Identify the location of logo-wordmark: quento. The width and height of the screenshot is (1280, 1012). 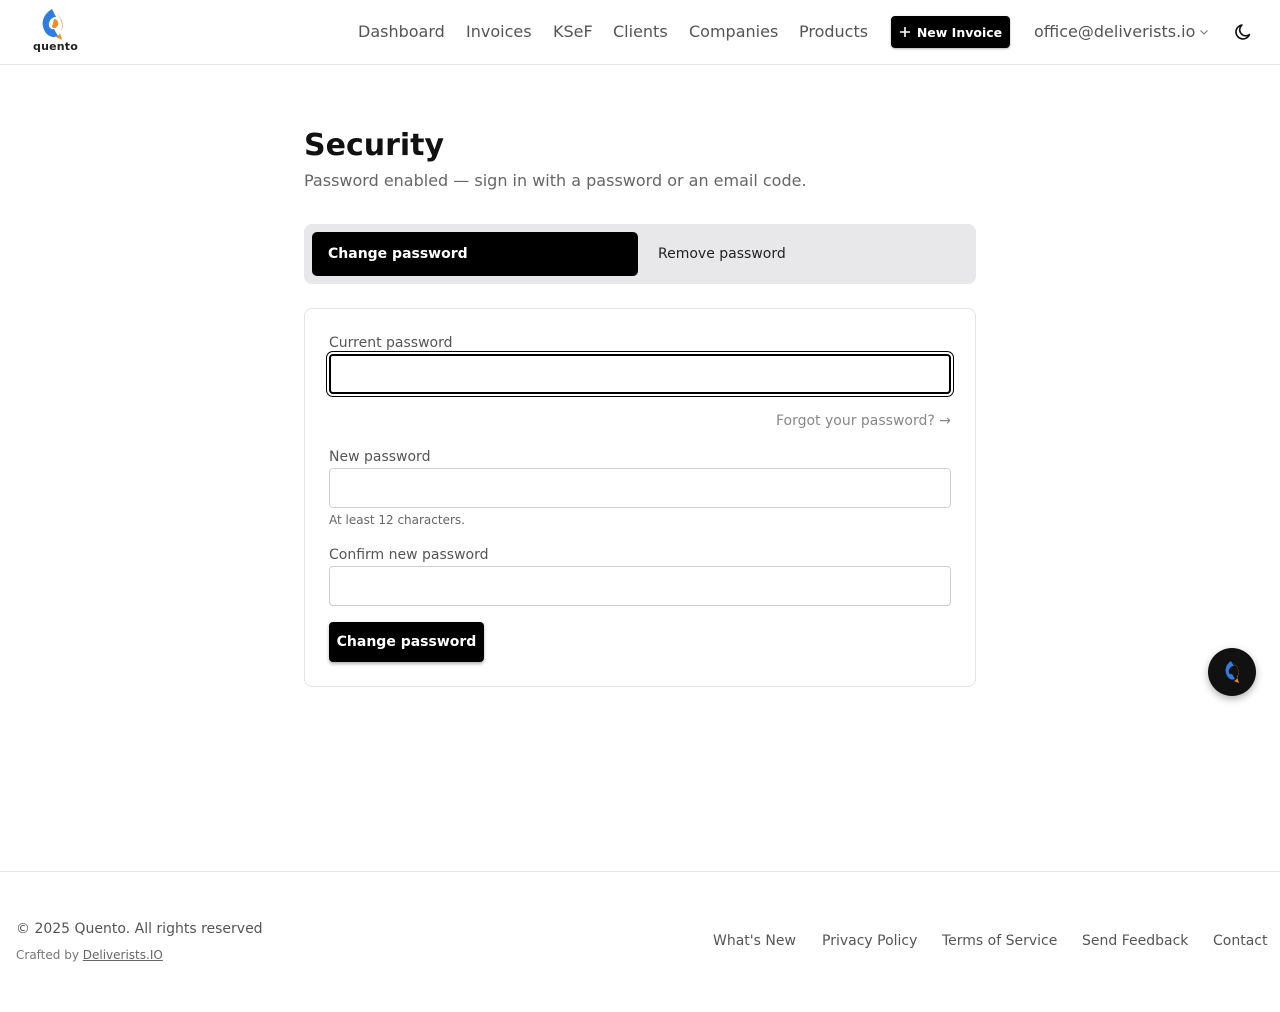
(56, 46).